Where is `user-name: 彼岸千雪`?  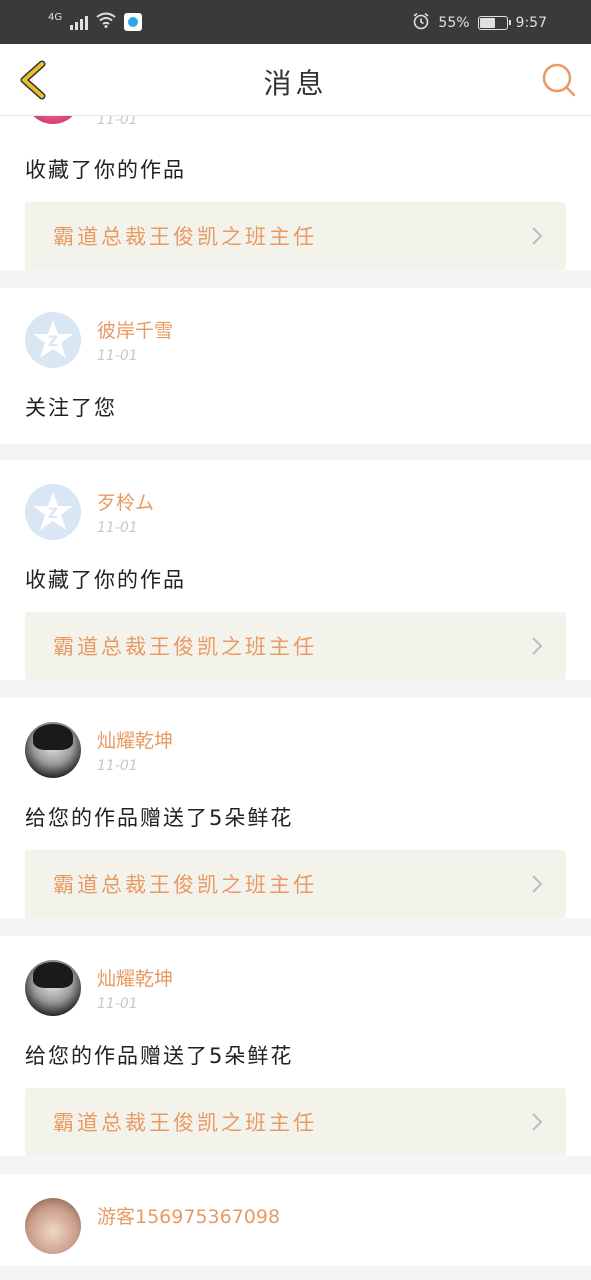 user-name: 彼岸千雪 is located at coordinates (135, 329).